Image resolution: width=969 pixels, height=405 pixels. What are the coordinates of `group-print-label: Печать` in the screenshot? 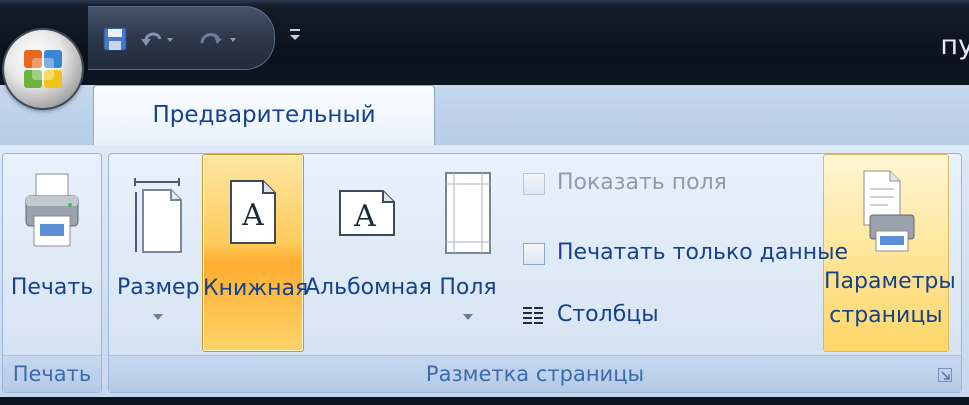 It's located at (52, 373).